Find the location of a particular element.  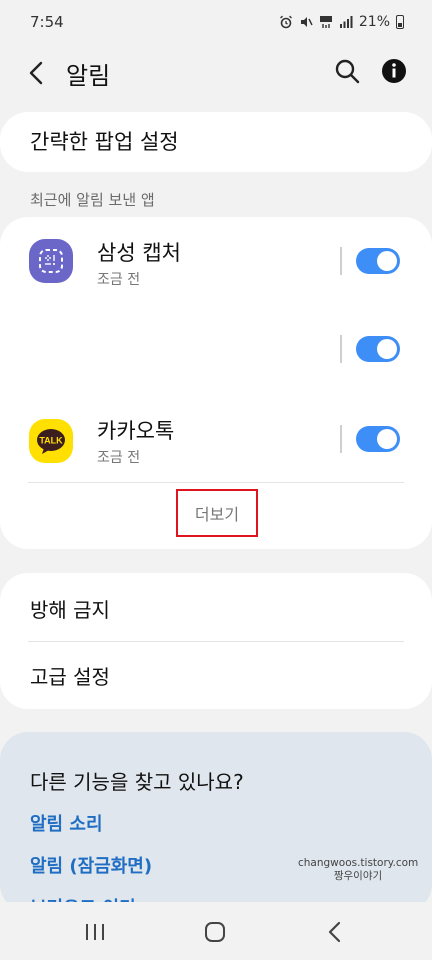

recent-apps-icon is located at coordinates (95, 932).